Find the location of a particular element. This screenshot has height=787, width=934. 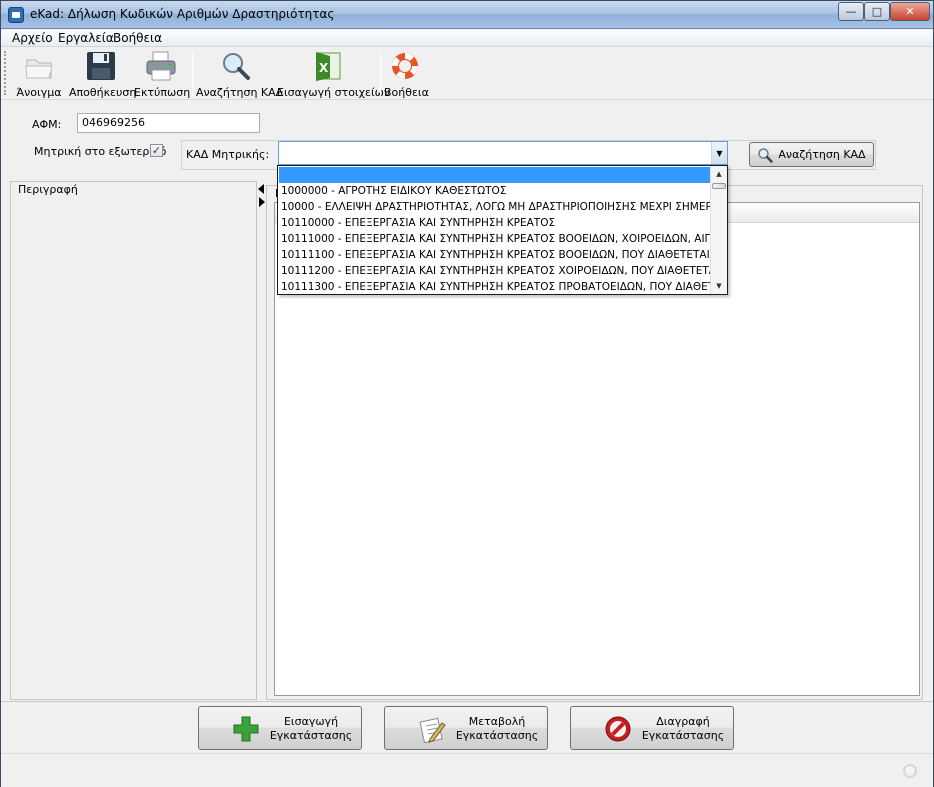

parent-kad-combobox: ▼ is located at coordinates (503, 153).